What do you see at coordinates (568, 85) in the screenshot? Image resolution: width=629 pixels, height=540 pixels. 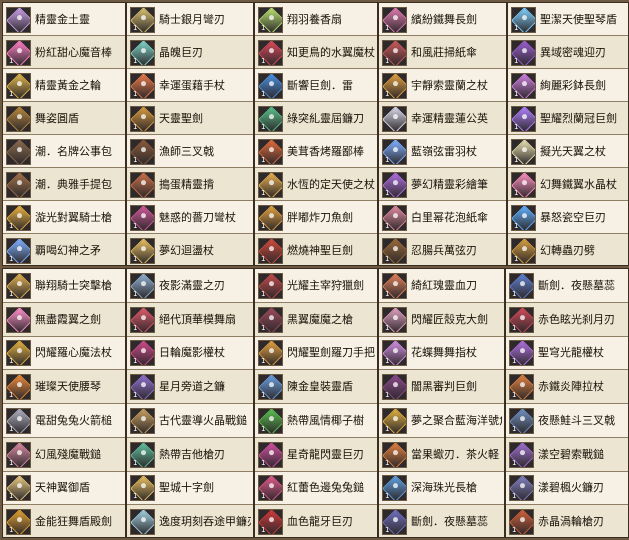 I see `item-row: 1 絢麗彩鉢長劍` at bounding box center [568, 85].